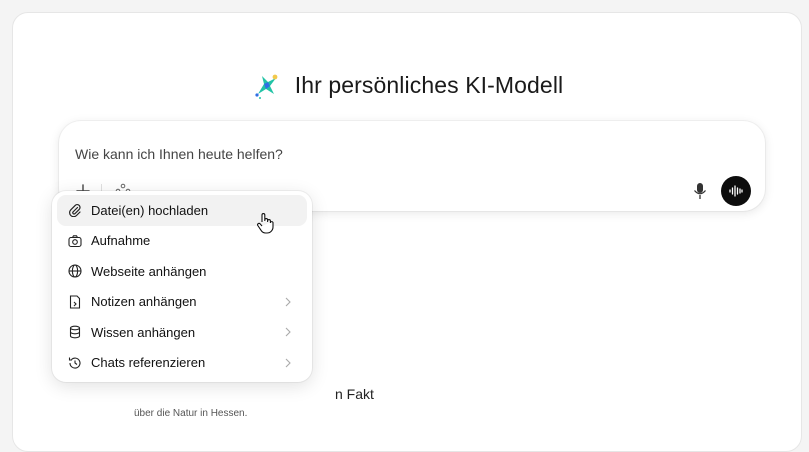  I want to click on database-icon, so click(75, 332).